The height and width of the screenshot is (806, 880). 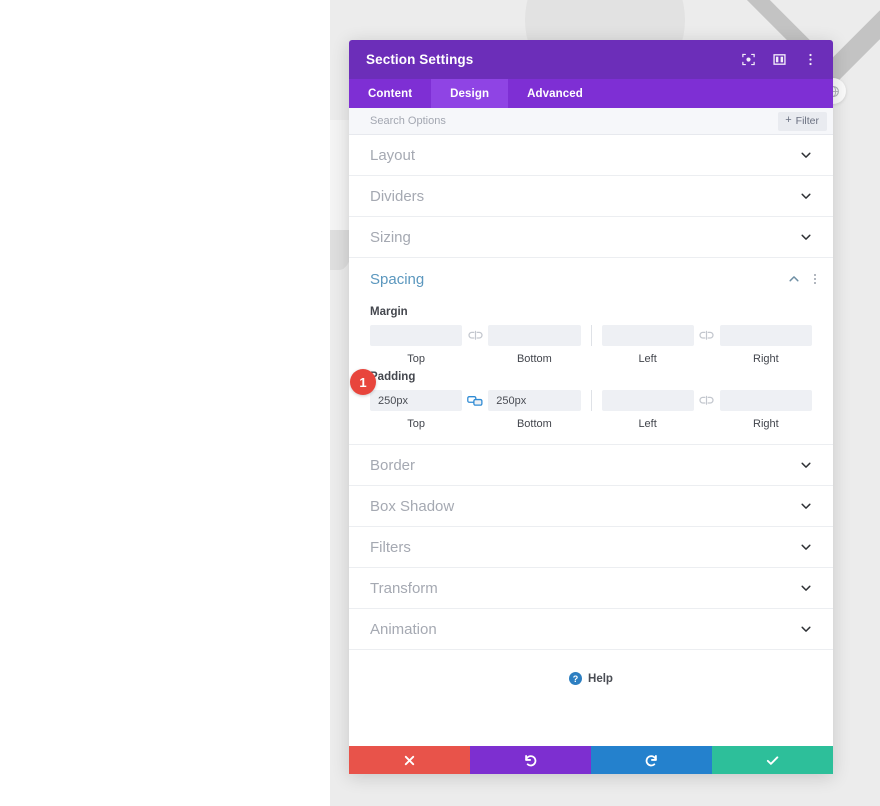 What do you see at coordinates (404, 588) in the screenshot?
I see `section-transform-label: Transform` at bounding box center [404, 588].